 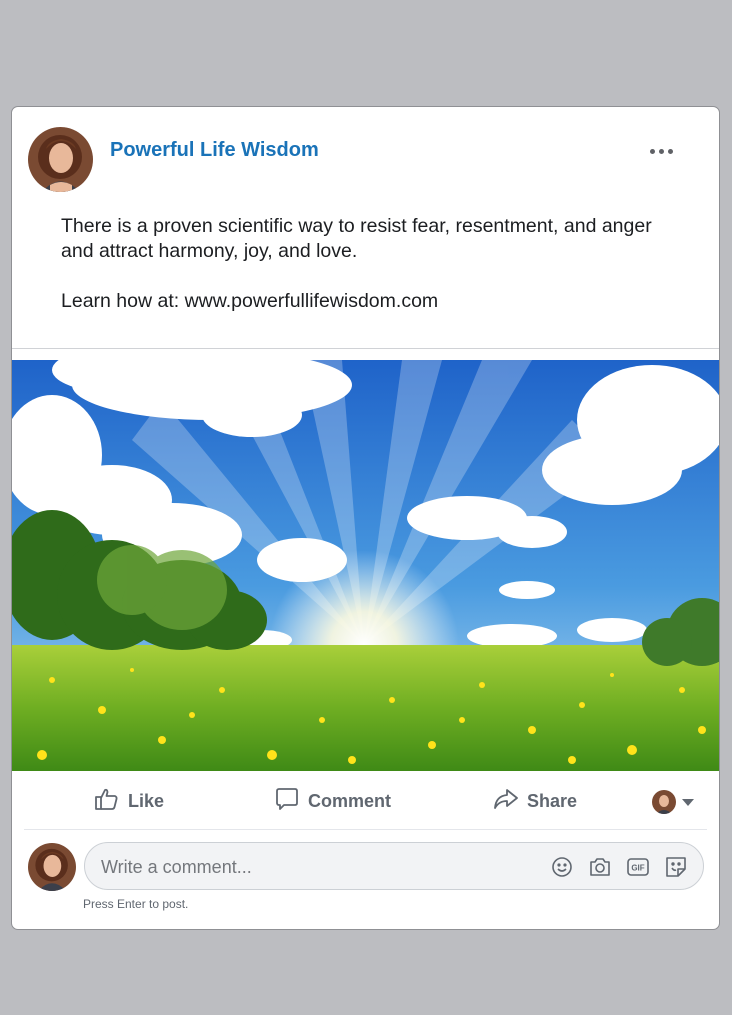 I want to click on share-arrow-icon, so click(x=506, y=801).